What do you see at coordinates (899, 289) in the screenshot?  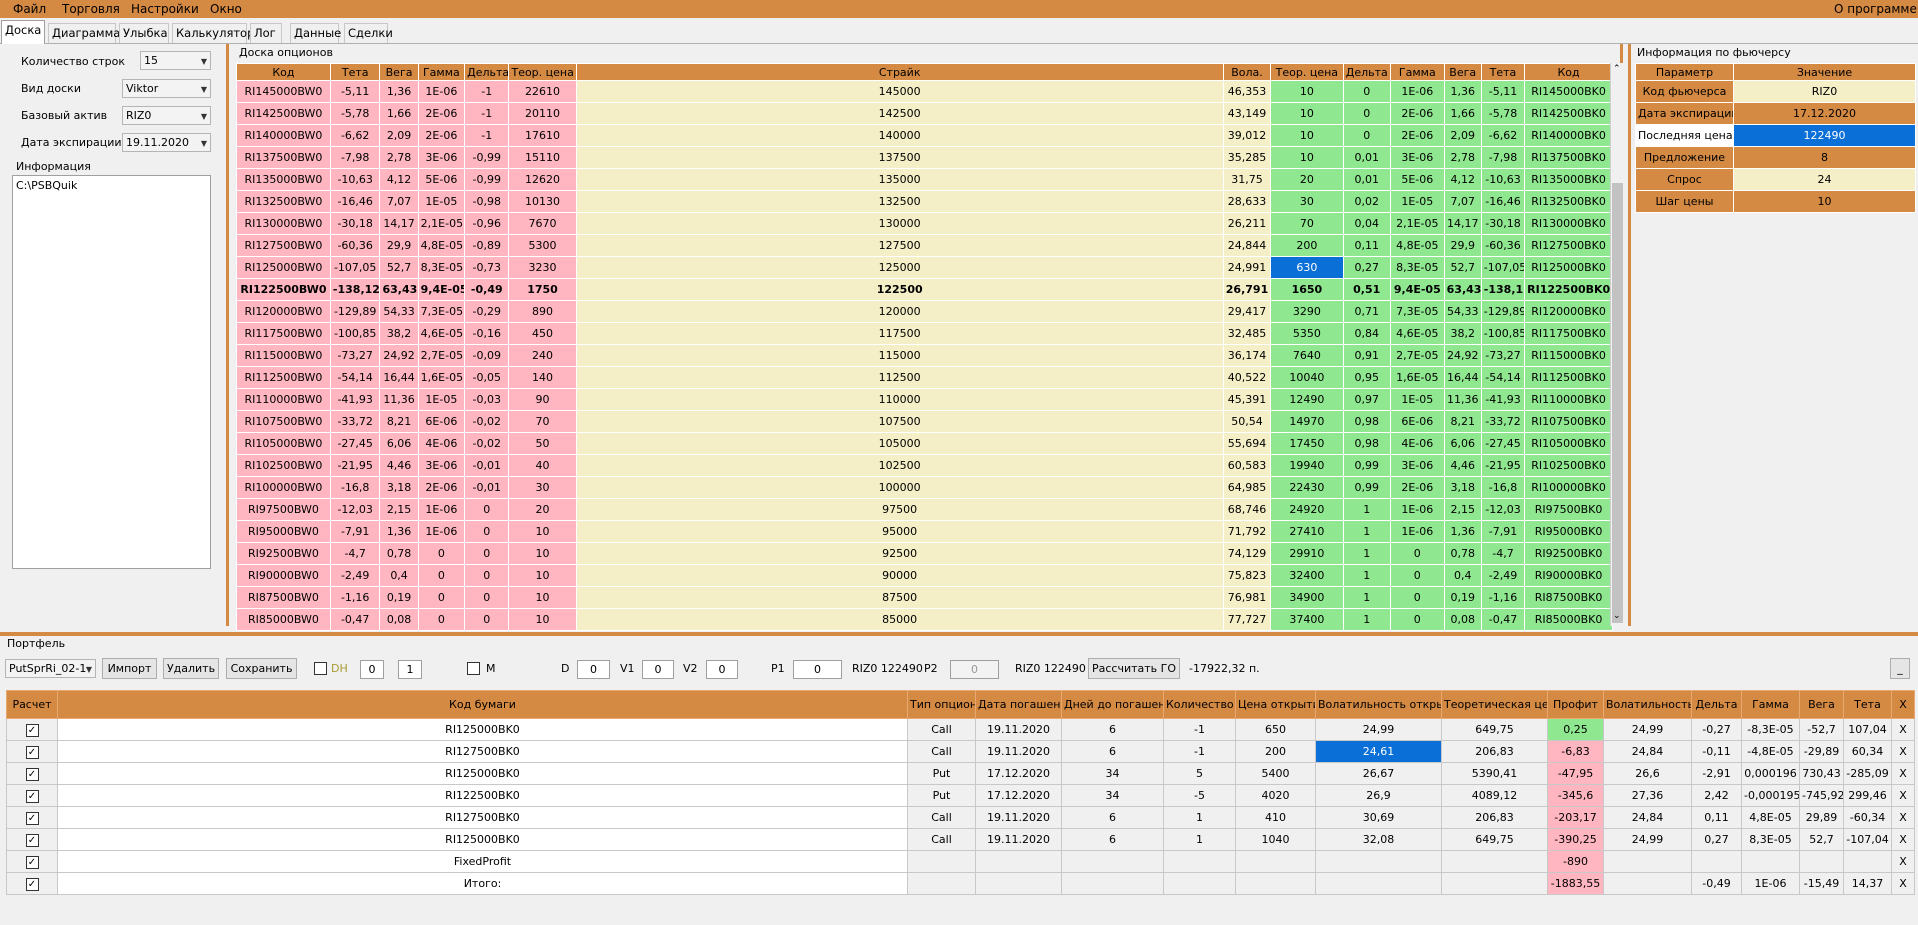 I see `board-cell: 122500` at bounding box center [899, 289].